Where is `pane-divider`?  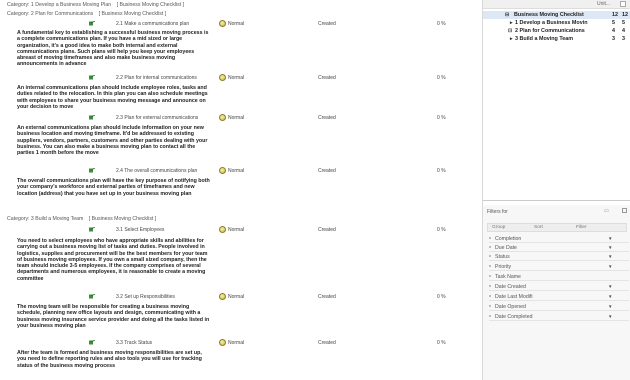
pane-divider is located at coordinates (556, 200).